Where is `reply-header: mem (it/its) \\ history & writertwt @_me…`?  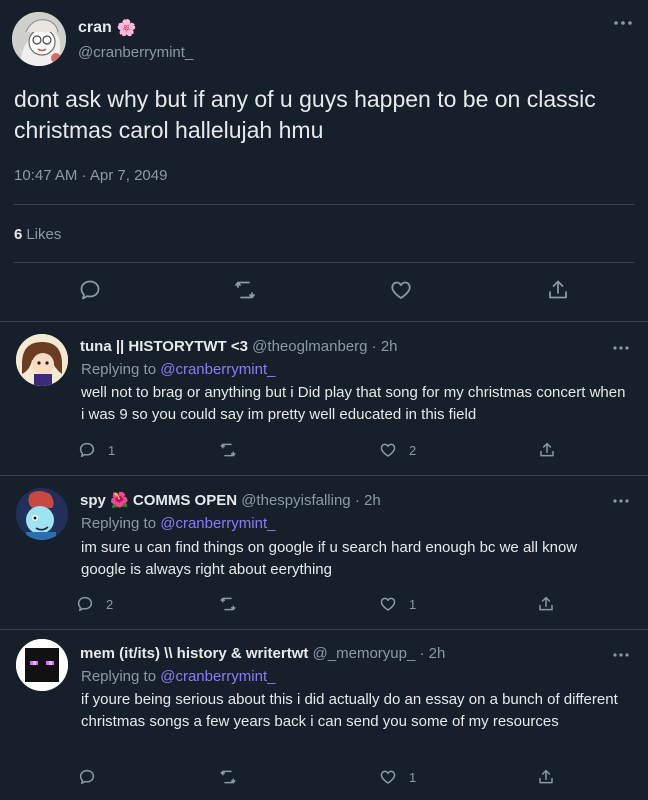
reply-header: mem (it/its) \\ history & writertwt @_me… is located at coordinates (262, 653).